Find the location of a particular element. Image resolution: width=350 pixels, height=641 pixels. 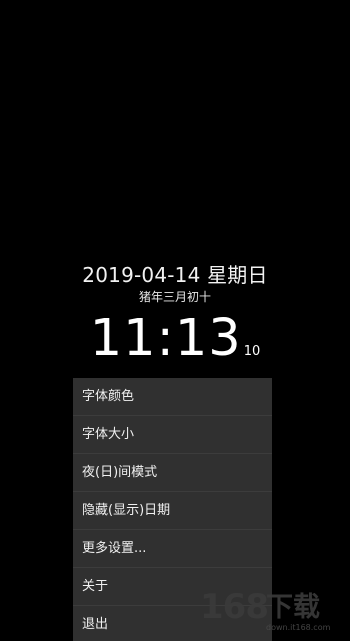

date-text: 2019-04-14 星期日 is located at coordinates (175, 275).